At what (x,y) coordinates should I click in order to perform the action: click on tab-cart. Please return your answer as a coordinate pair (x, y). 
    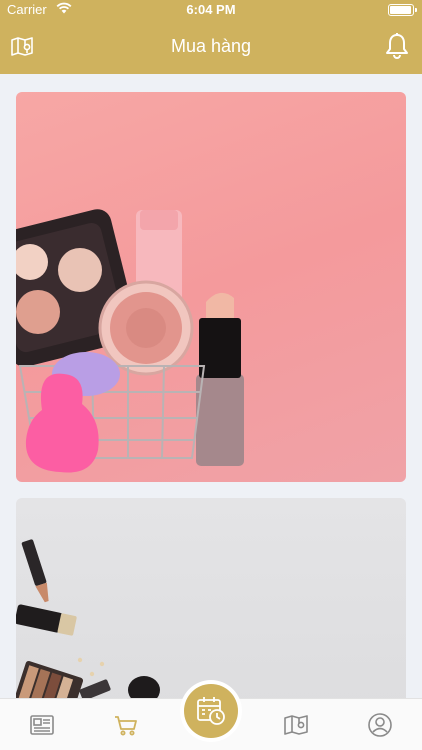
    Looking at the image, I should click on (126, 724).